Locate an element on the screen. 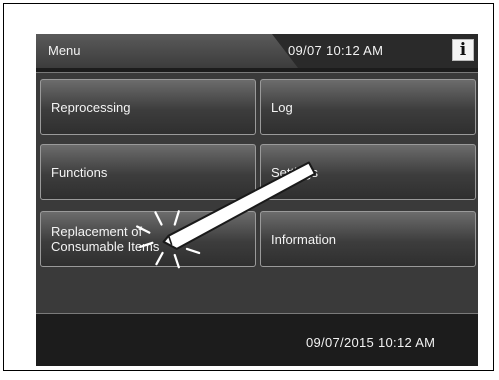  page-title: Menu is located at coordinates (64, 50).